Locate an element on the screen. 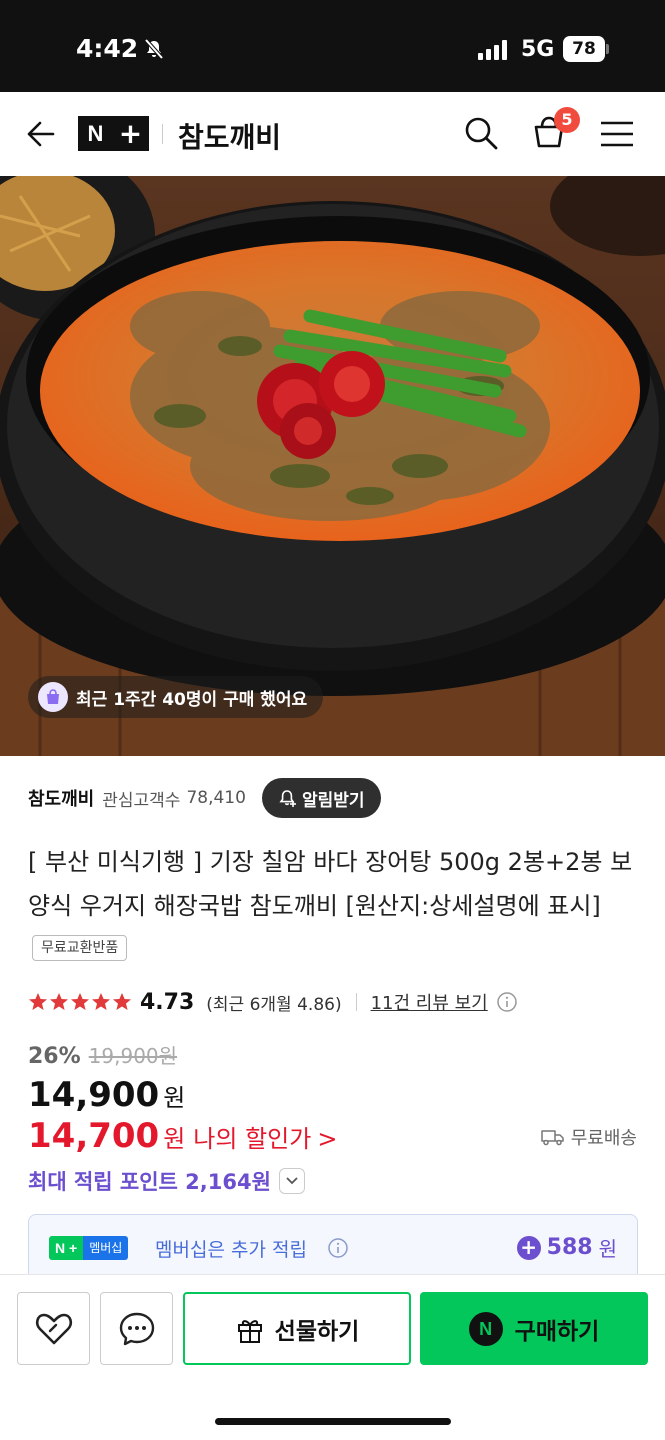  chat-bubble-icon is located at coordinates (136, 1328).